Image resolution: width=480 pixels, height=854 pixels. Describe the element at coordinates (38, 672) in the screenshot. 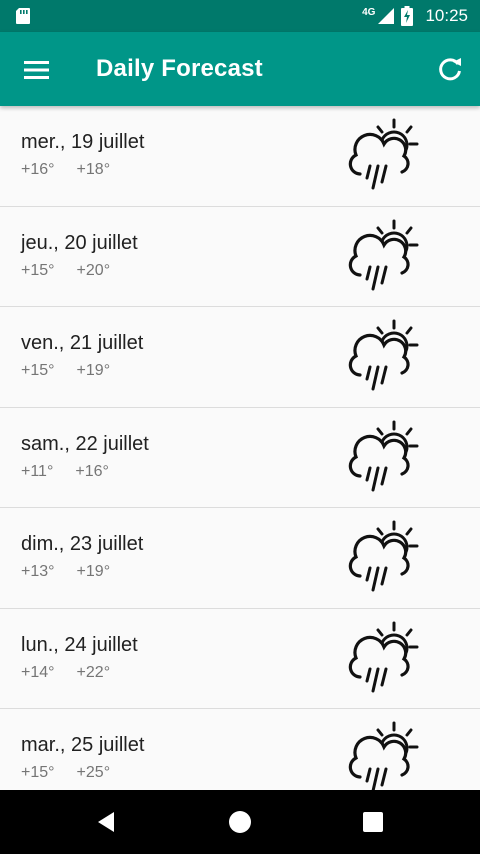

I see `temp-min: +14°` at that location.